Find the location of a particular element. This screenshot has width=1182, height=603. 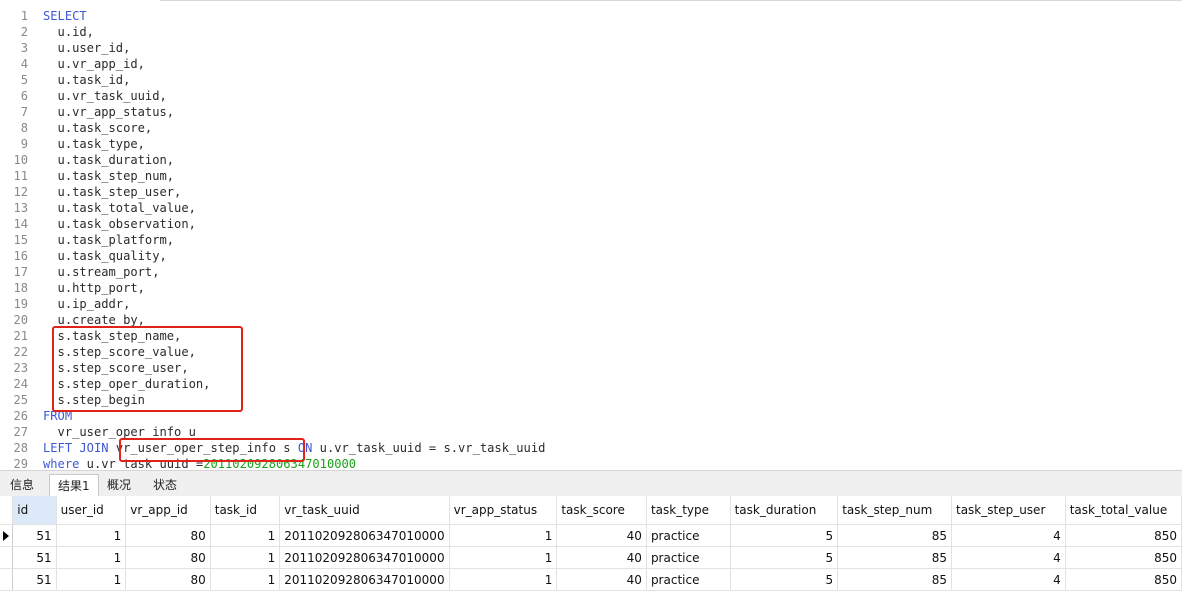

line-number: 29 is located at coordinates (20, 463).